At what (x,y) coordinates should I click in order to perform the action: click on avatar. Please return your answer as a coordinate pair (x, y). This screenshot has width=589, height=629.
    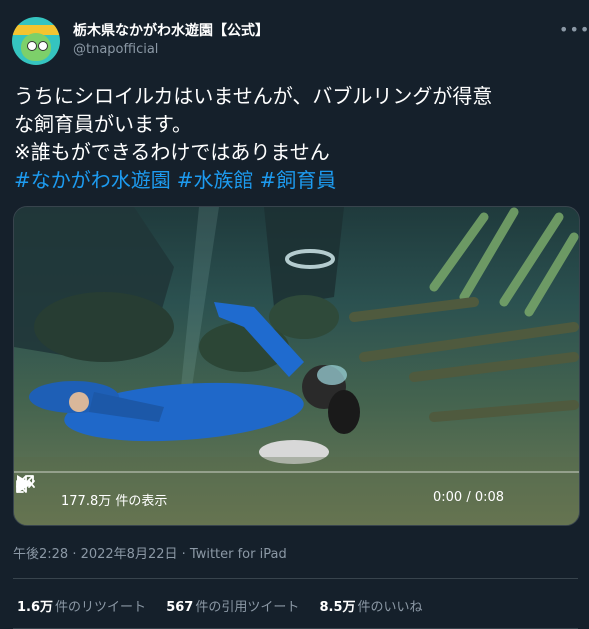
    Looking at the image, I should click on (36, 41).